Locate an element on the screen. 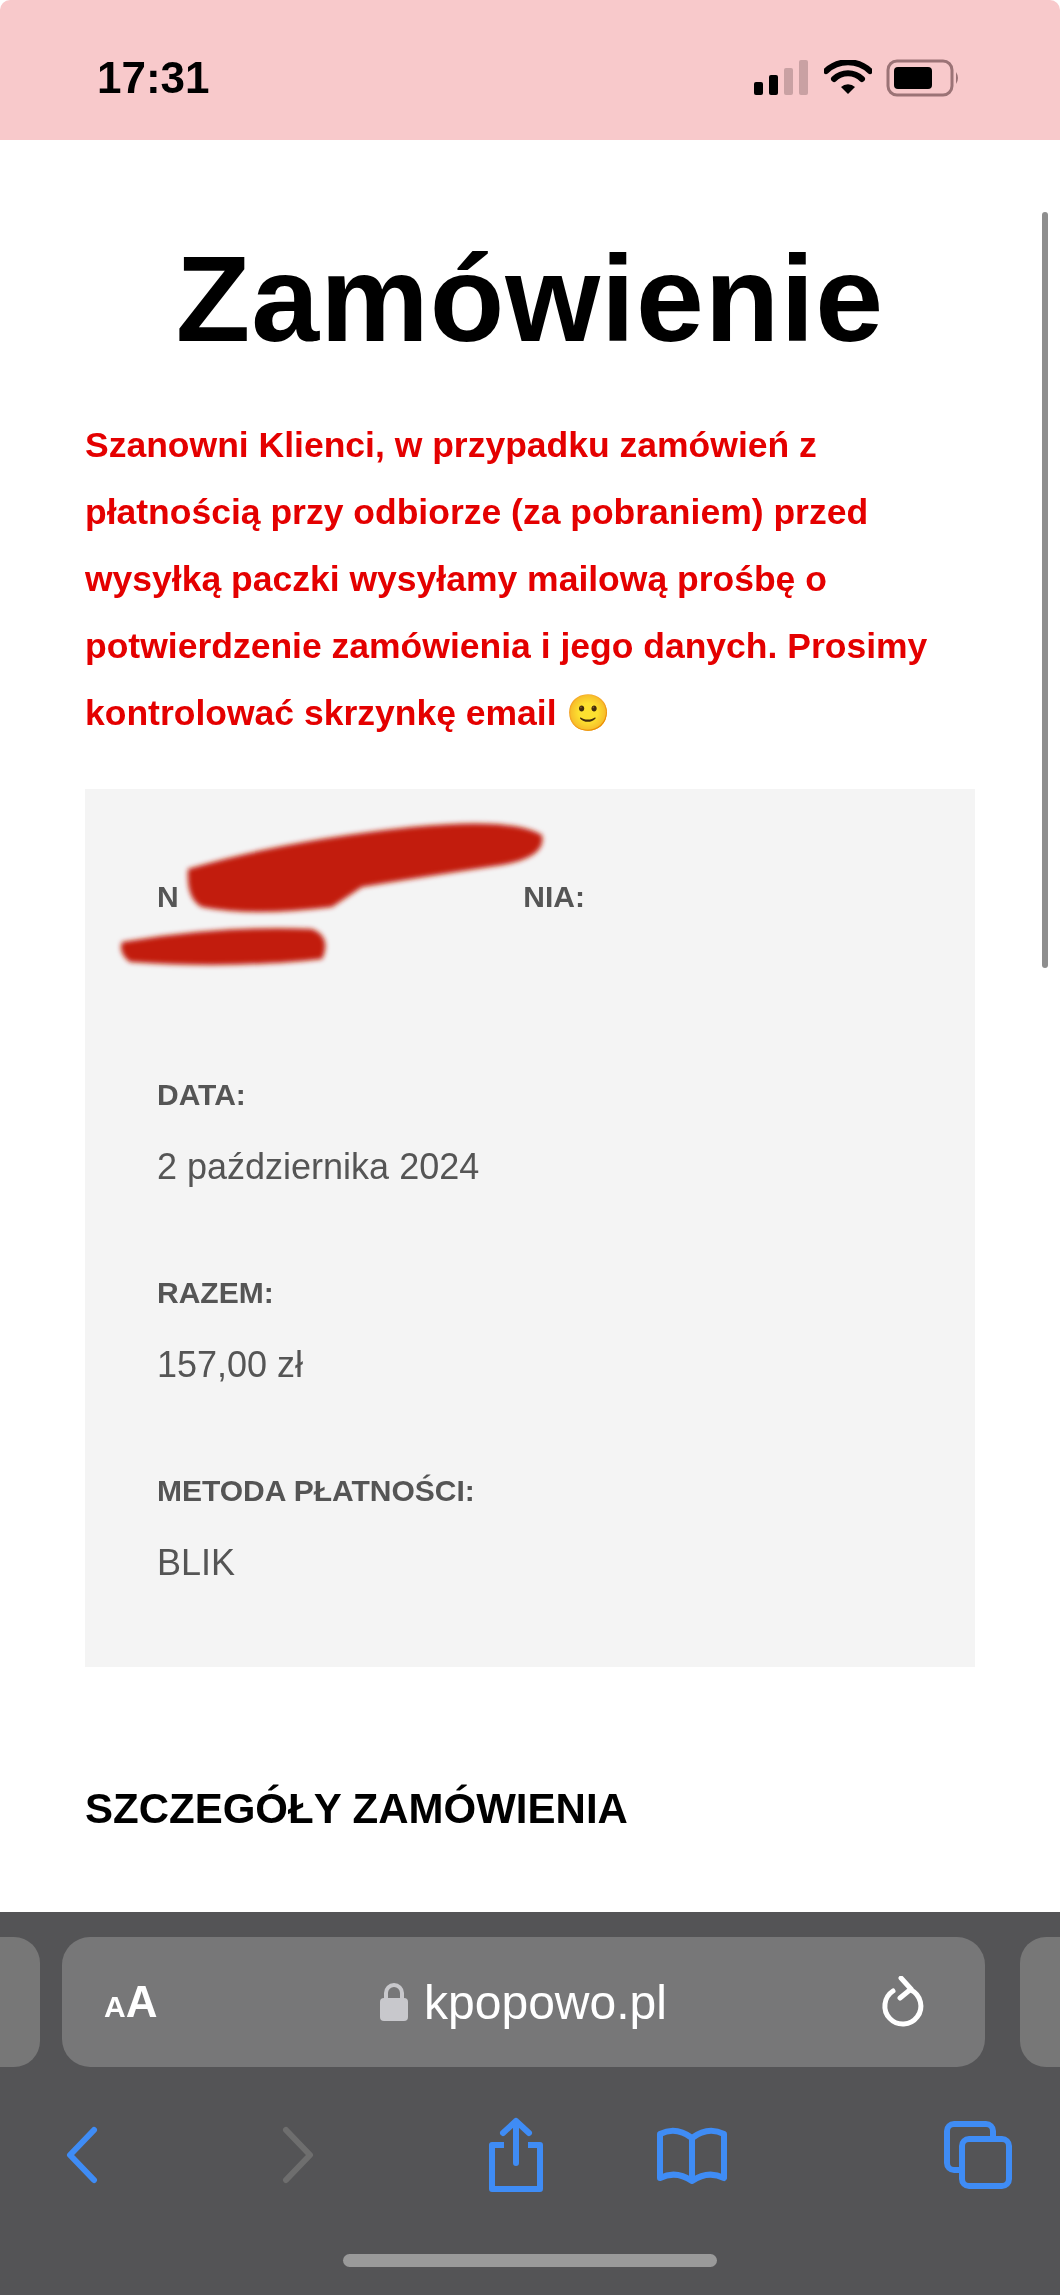 This screenshot has width=1060, height=2295. address-bar: AA kpopowo.pl is located at coordinates (523, 2002).